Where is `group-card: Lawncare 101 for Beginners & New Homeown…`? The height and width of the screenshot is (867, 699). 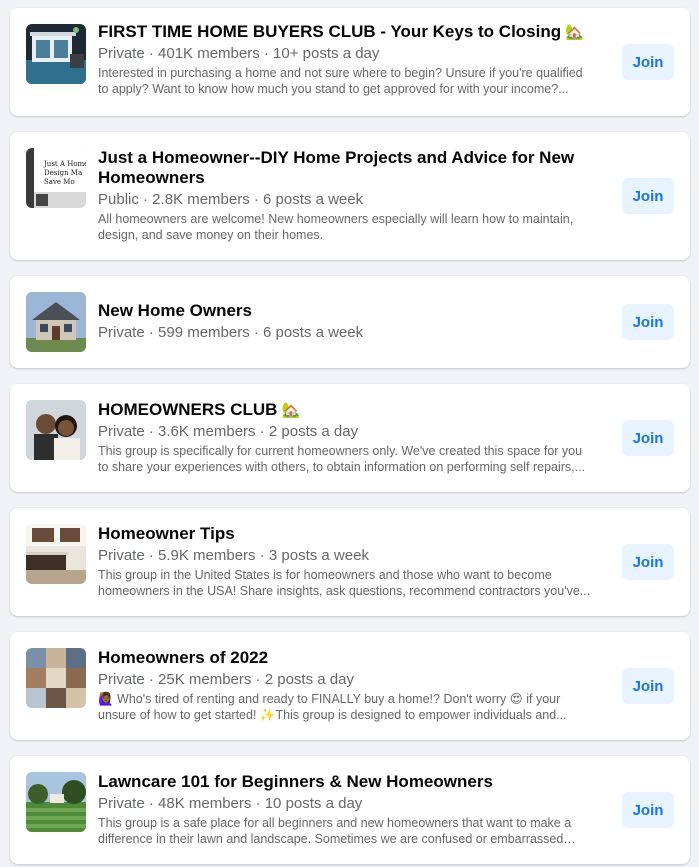
group-card: Lawncare 101 for Beginners & New Homeown… is located at coordinates (350, 810).